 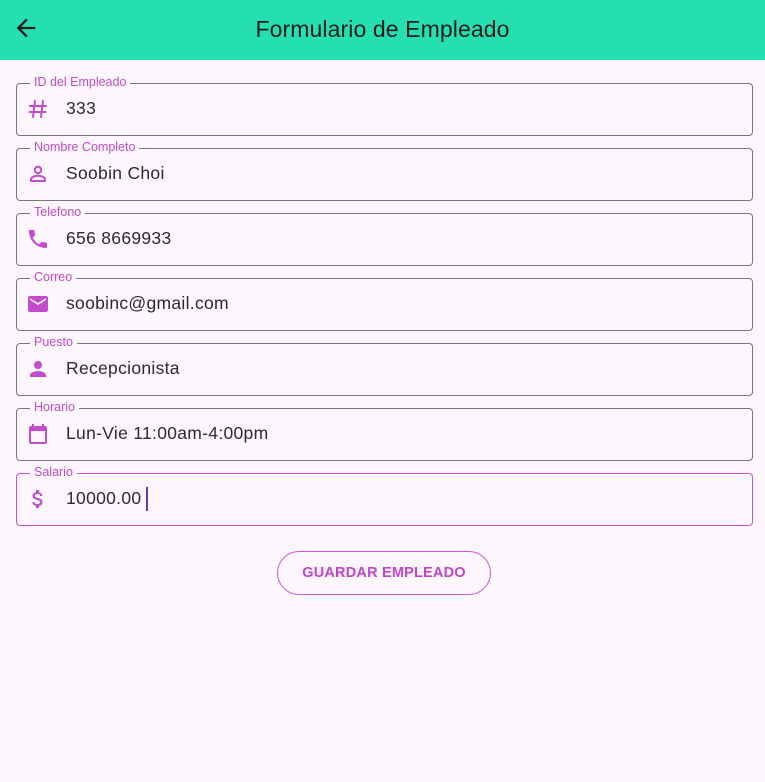 What do you see at coordinates (38, 369) in the screenshot?
I see `person-icon` at bounding box center [38, 369].